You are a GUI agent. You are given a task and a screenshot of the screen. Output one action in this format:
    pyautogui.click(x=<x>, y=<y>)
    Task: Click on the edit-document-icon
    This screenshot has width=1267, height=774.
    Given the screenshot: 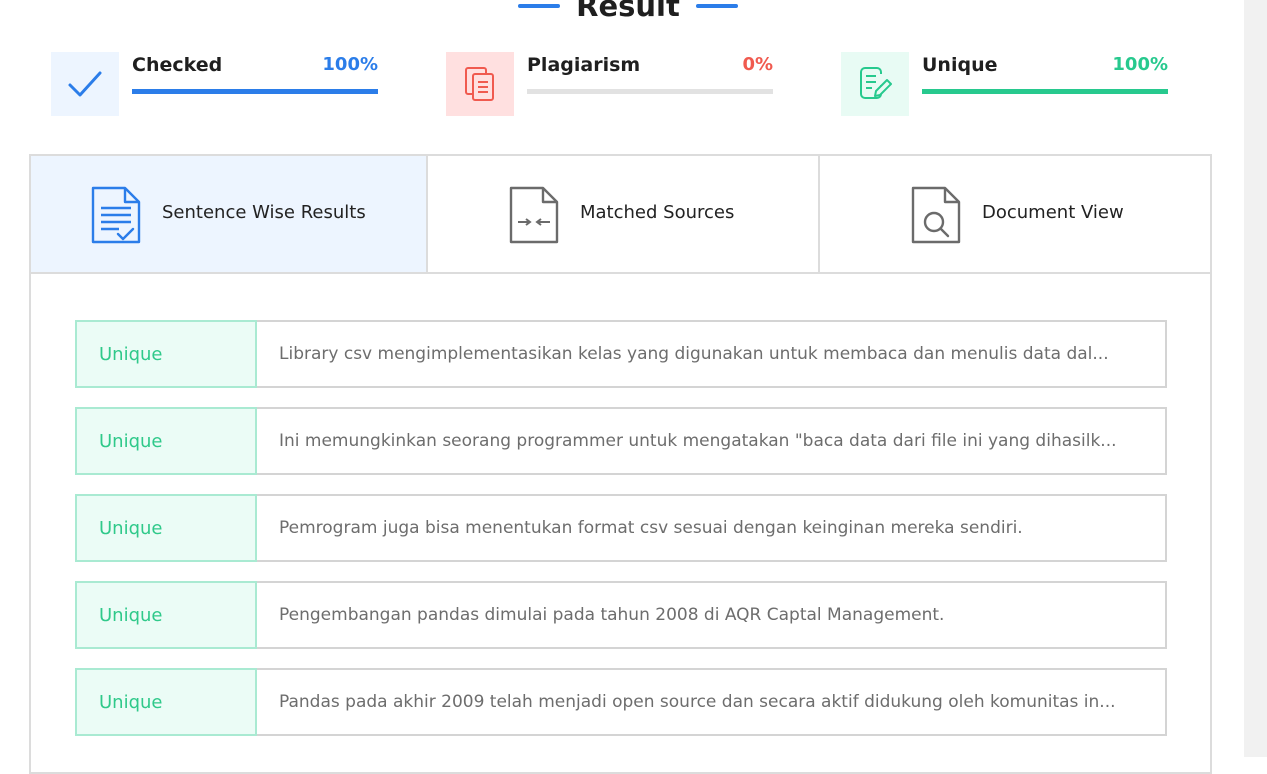 What is the action you would take?
    pyautogui.click(x=875, y=84)
    